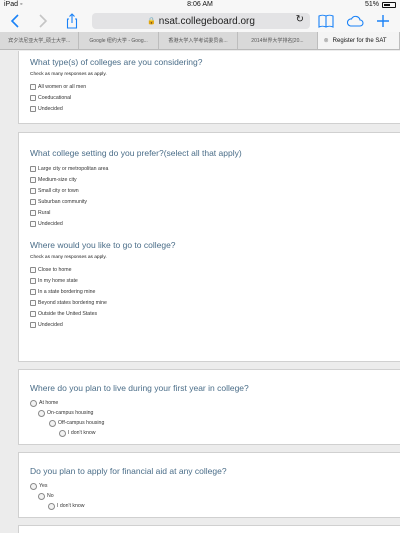 This screenshot has width=400, height=533. Describe the element at coordinates (383, 21) in the screenshot. I see `new-tab-icon` at that location.